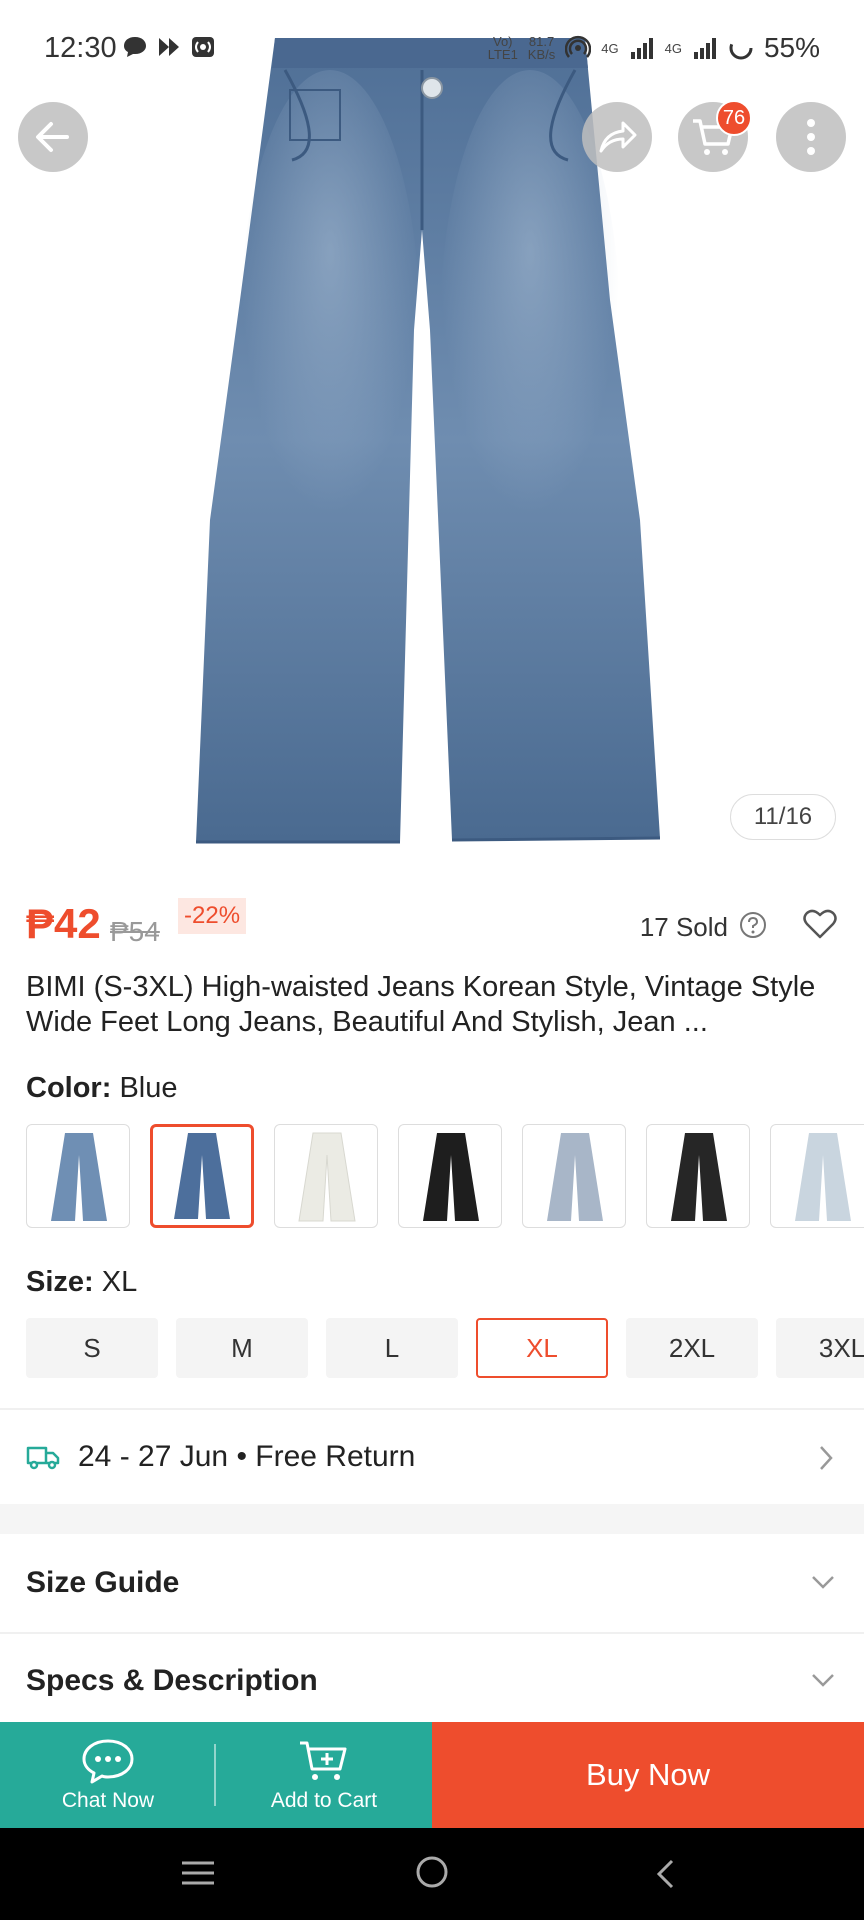  What do you see at coordinates (673, 48) in the screenshot?
I see `signal-type-2: 4G` at bounding box center [673, 48].